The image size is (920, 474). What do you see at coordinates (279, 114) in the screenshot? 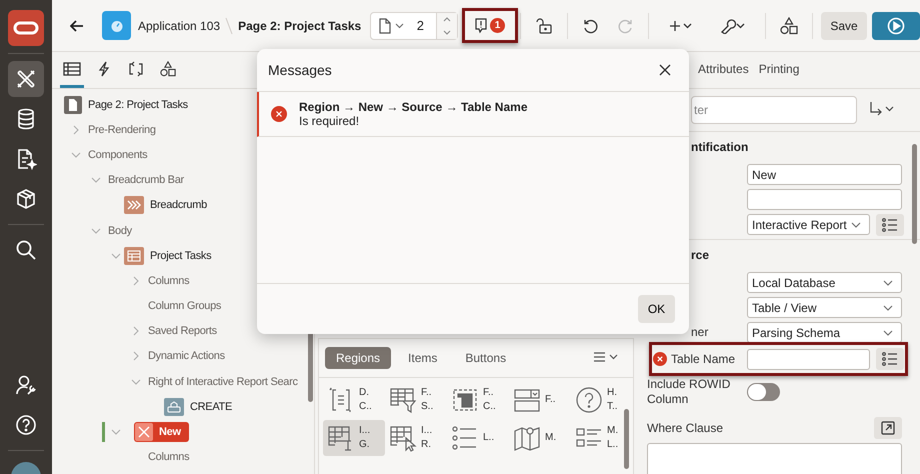
I see `error-icon` at bounding box center [279, 114].